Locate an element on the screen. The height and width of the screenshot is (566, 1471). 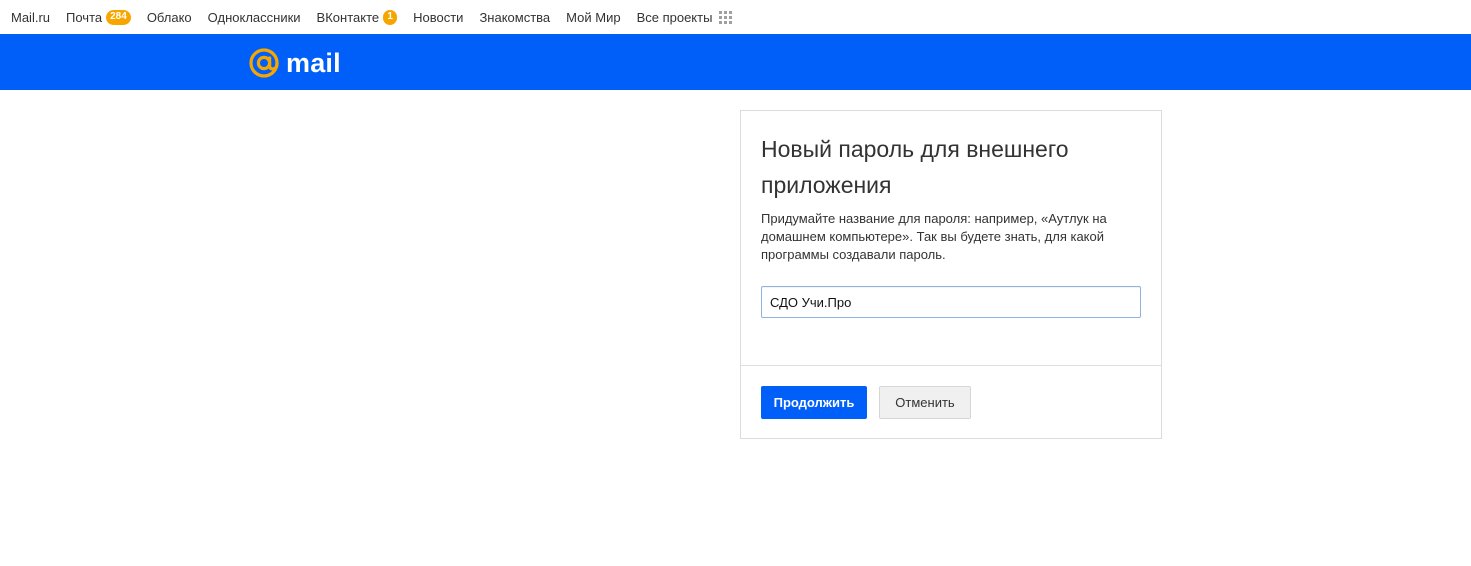
portal-link-pochta: Почта 284 is located at coordinates (98, 17).